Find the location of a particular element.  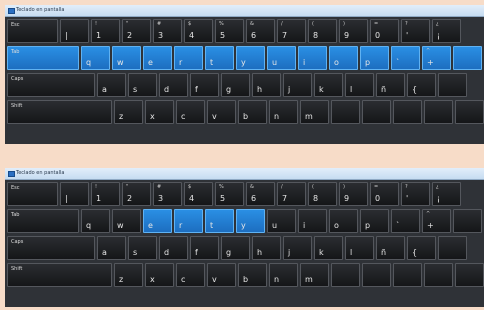

key-z: z is located at coordinates (128, 275).